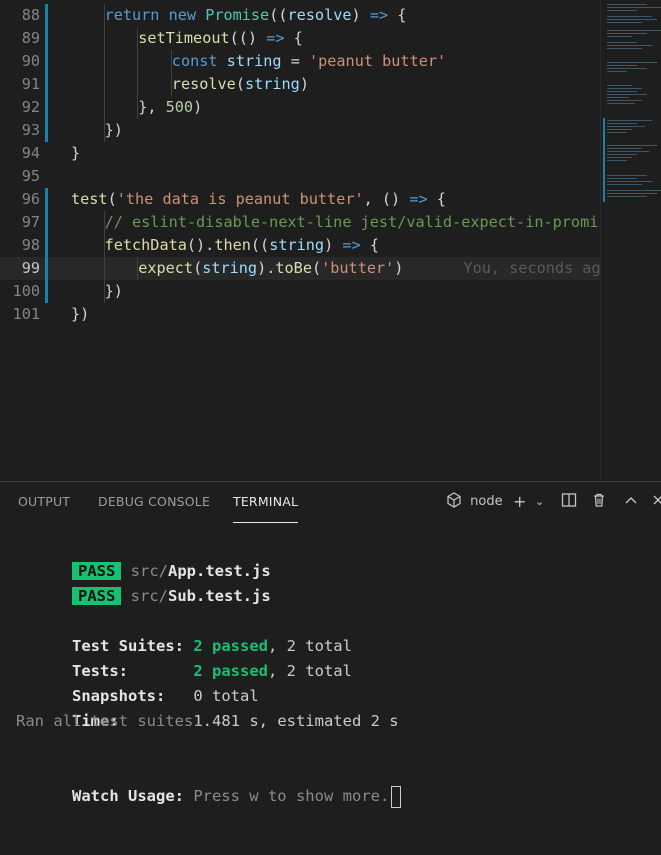 This screenshot has width=661, height=855. What do you see at coordinates (30, 176) in the screenshot?
I see `line-number: 95` at bounding box center [30, 176].